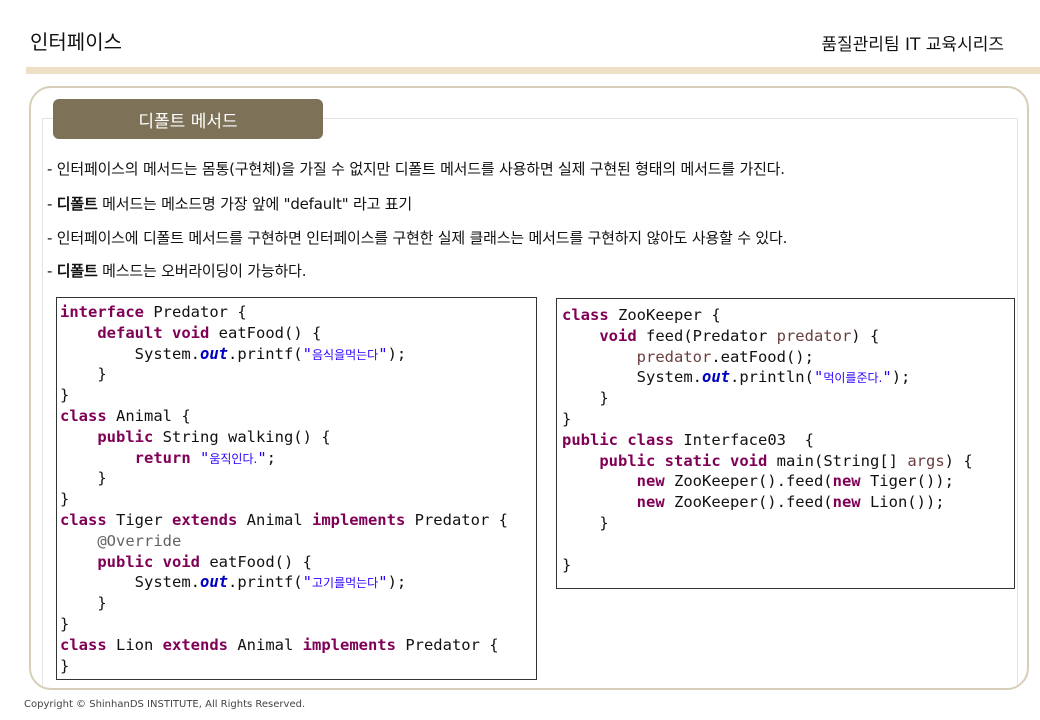 The image size is (1040, 720). Describe the element at coordinates (926, 460) in the screenshot. I see `parameter: args` at that location.